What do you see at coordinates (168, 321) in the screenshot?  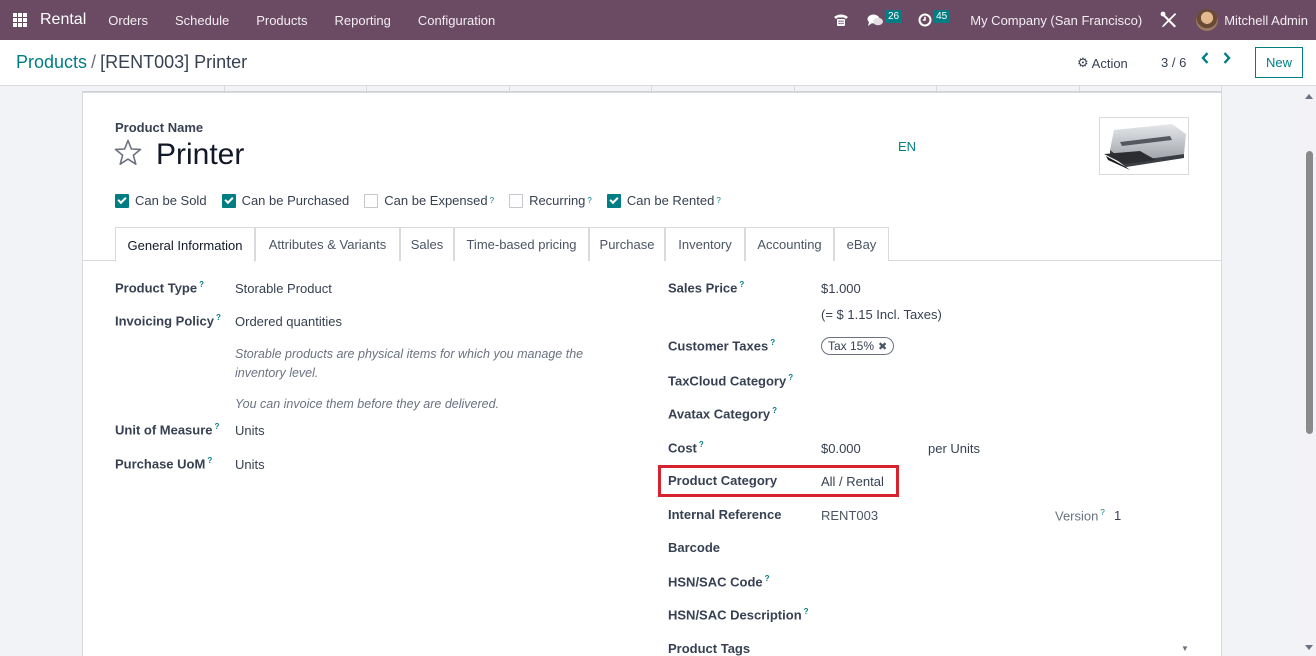 I see `invoicing-policy-label: Invoicing Policy?` at bounding box center [168, 321].